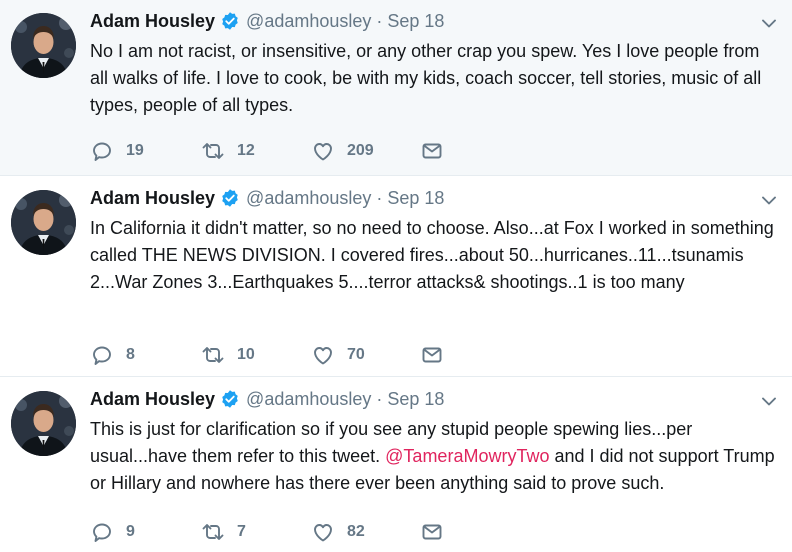 The image size is (792, 552). I want to click on like-button: 82, so click(338, 532).